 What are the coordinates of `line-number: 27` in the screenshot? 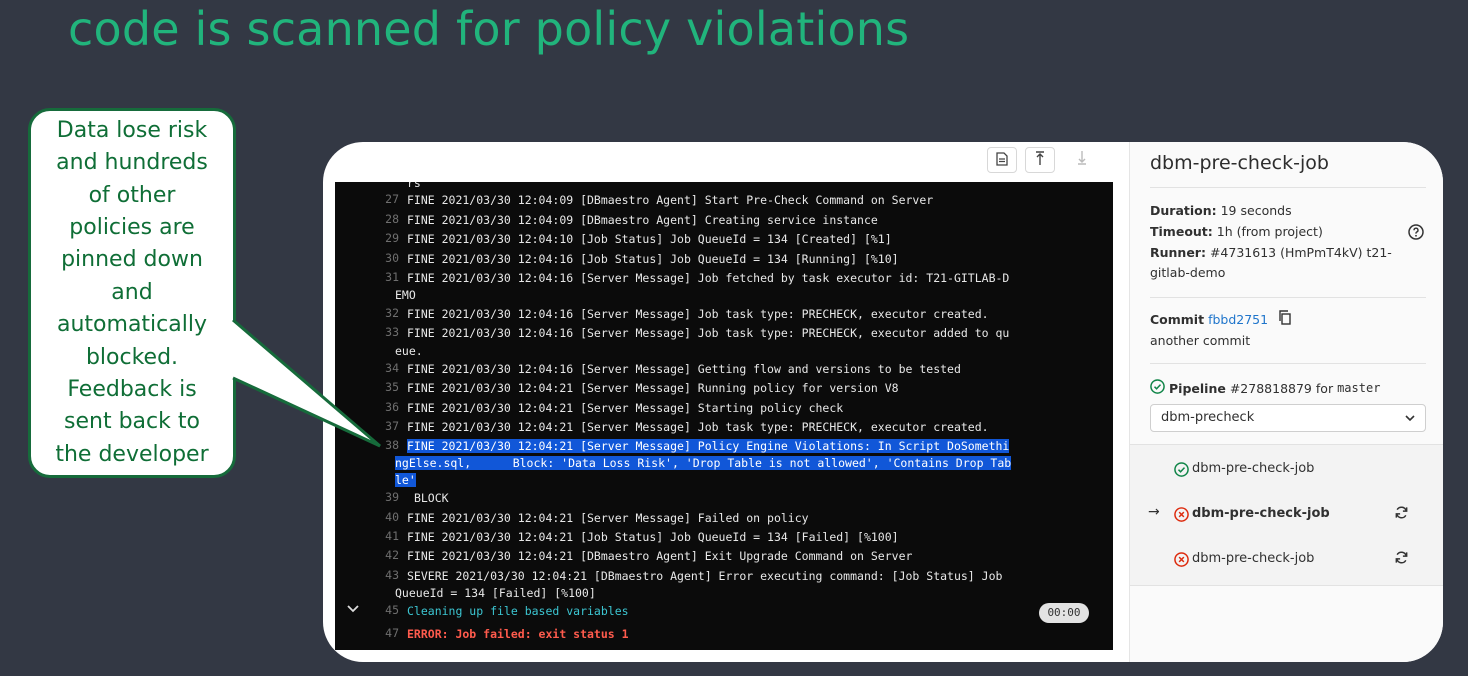 It's located at (392, 199).